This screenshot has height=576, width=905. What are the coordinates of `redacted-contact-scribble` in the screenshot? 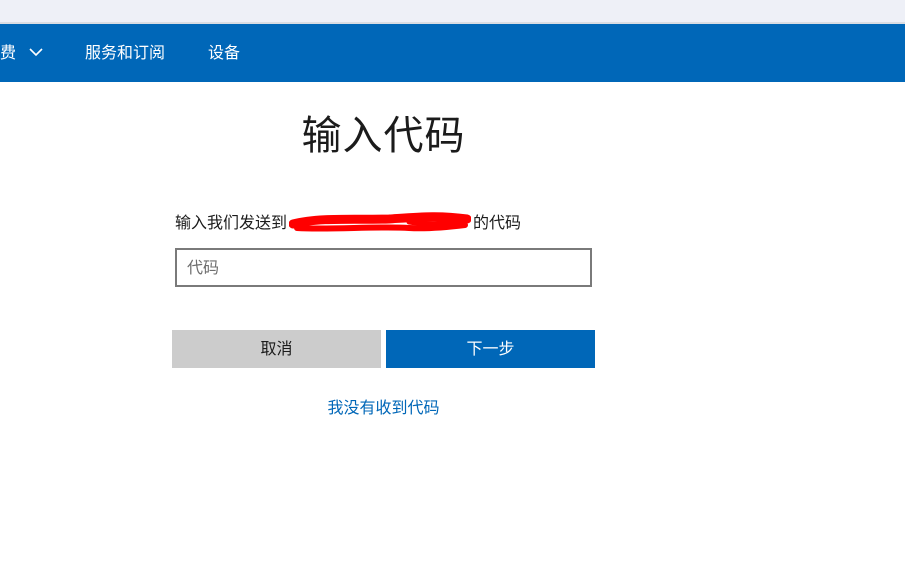 It's located at (380, 224).